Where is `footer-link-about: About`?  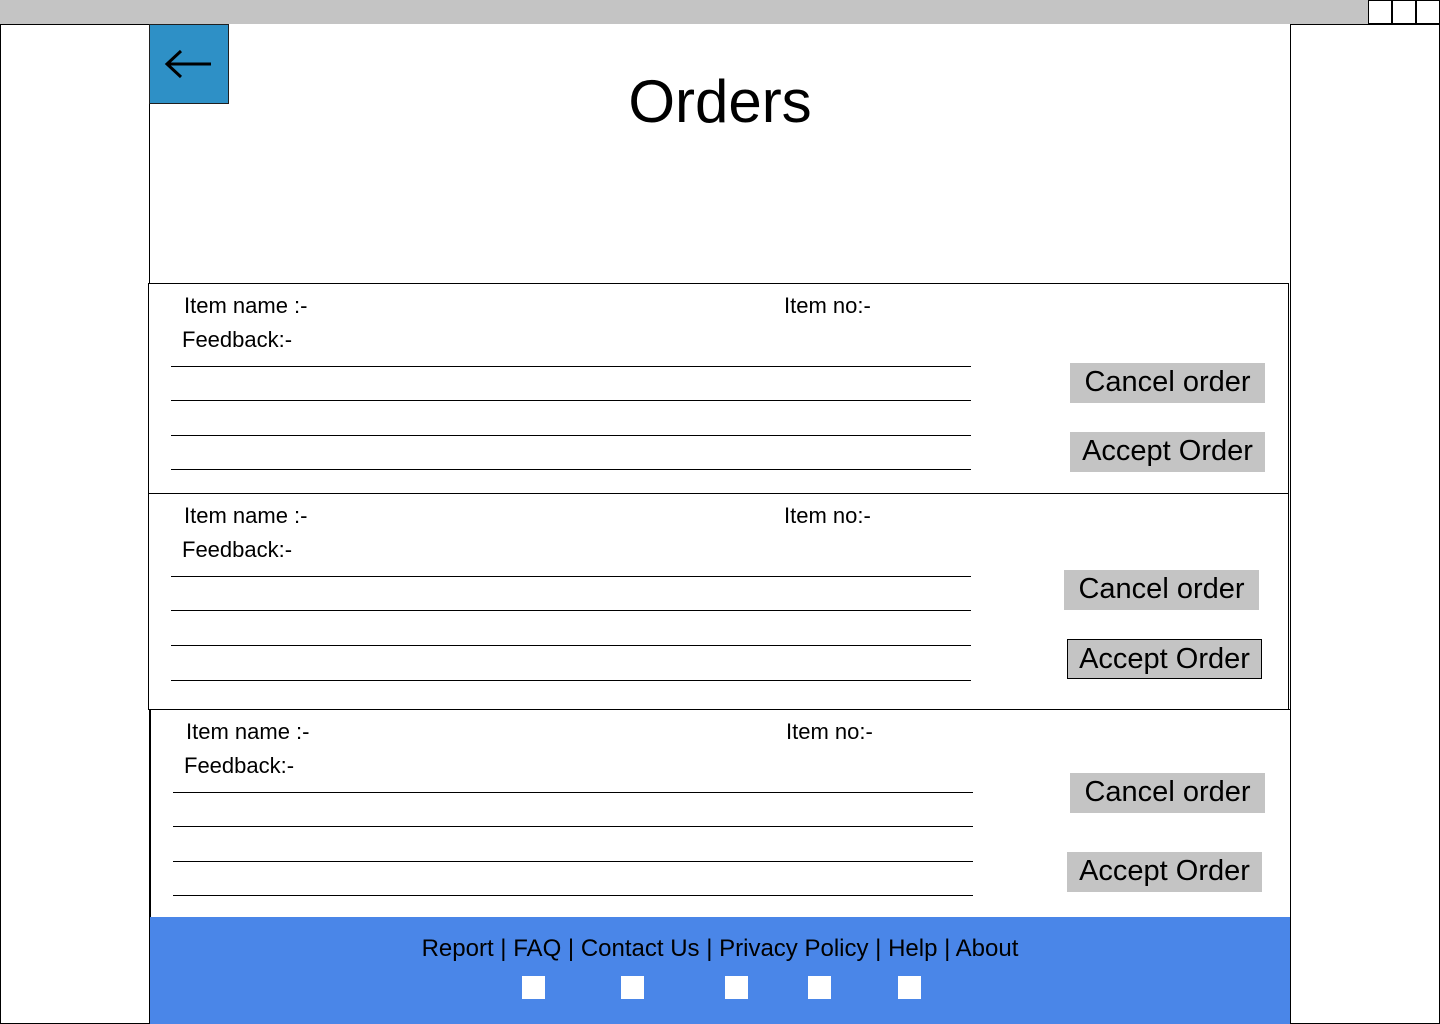
footer-link-about: About is located at coordinates (987, 948).